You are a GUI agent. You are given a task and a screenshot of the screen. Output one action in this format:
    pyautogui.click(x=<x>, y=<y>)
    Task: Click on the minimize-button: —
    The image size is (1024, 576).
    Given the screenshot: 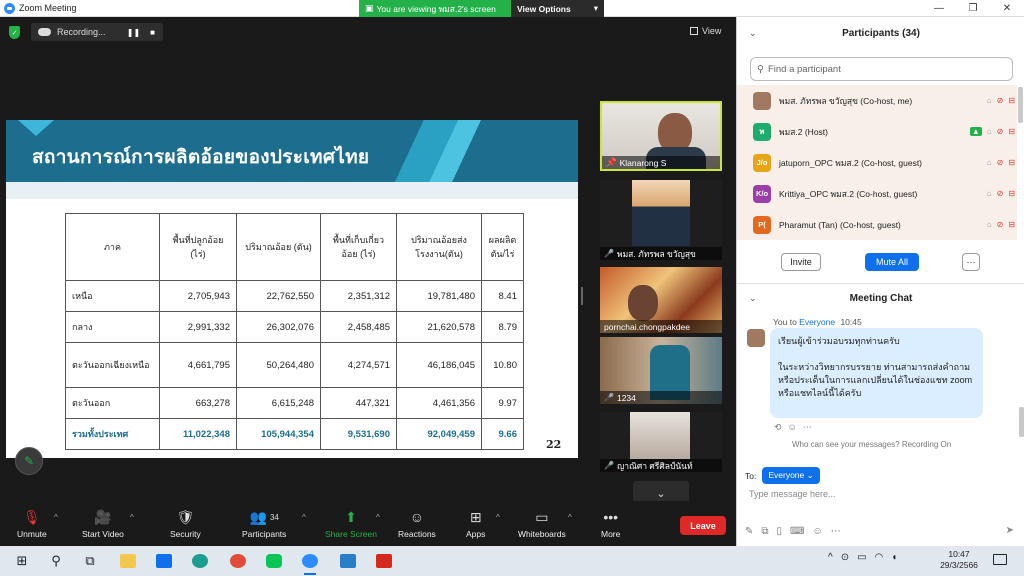 What is the action you would take?
    pyautogui.click(x=939, y=8)
    